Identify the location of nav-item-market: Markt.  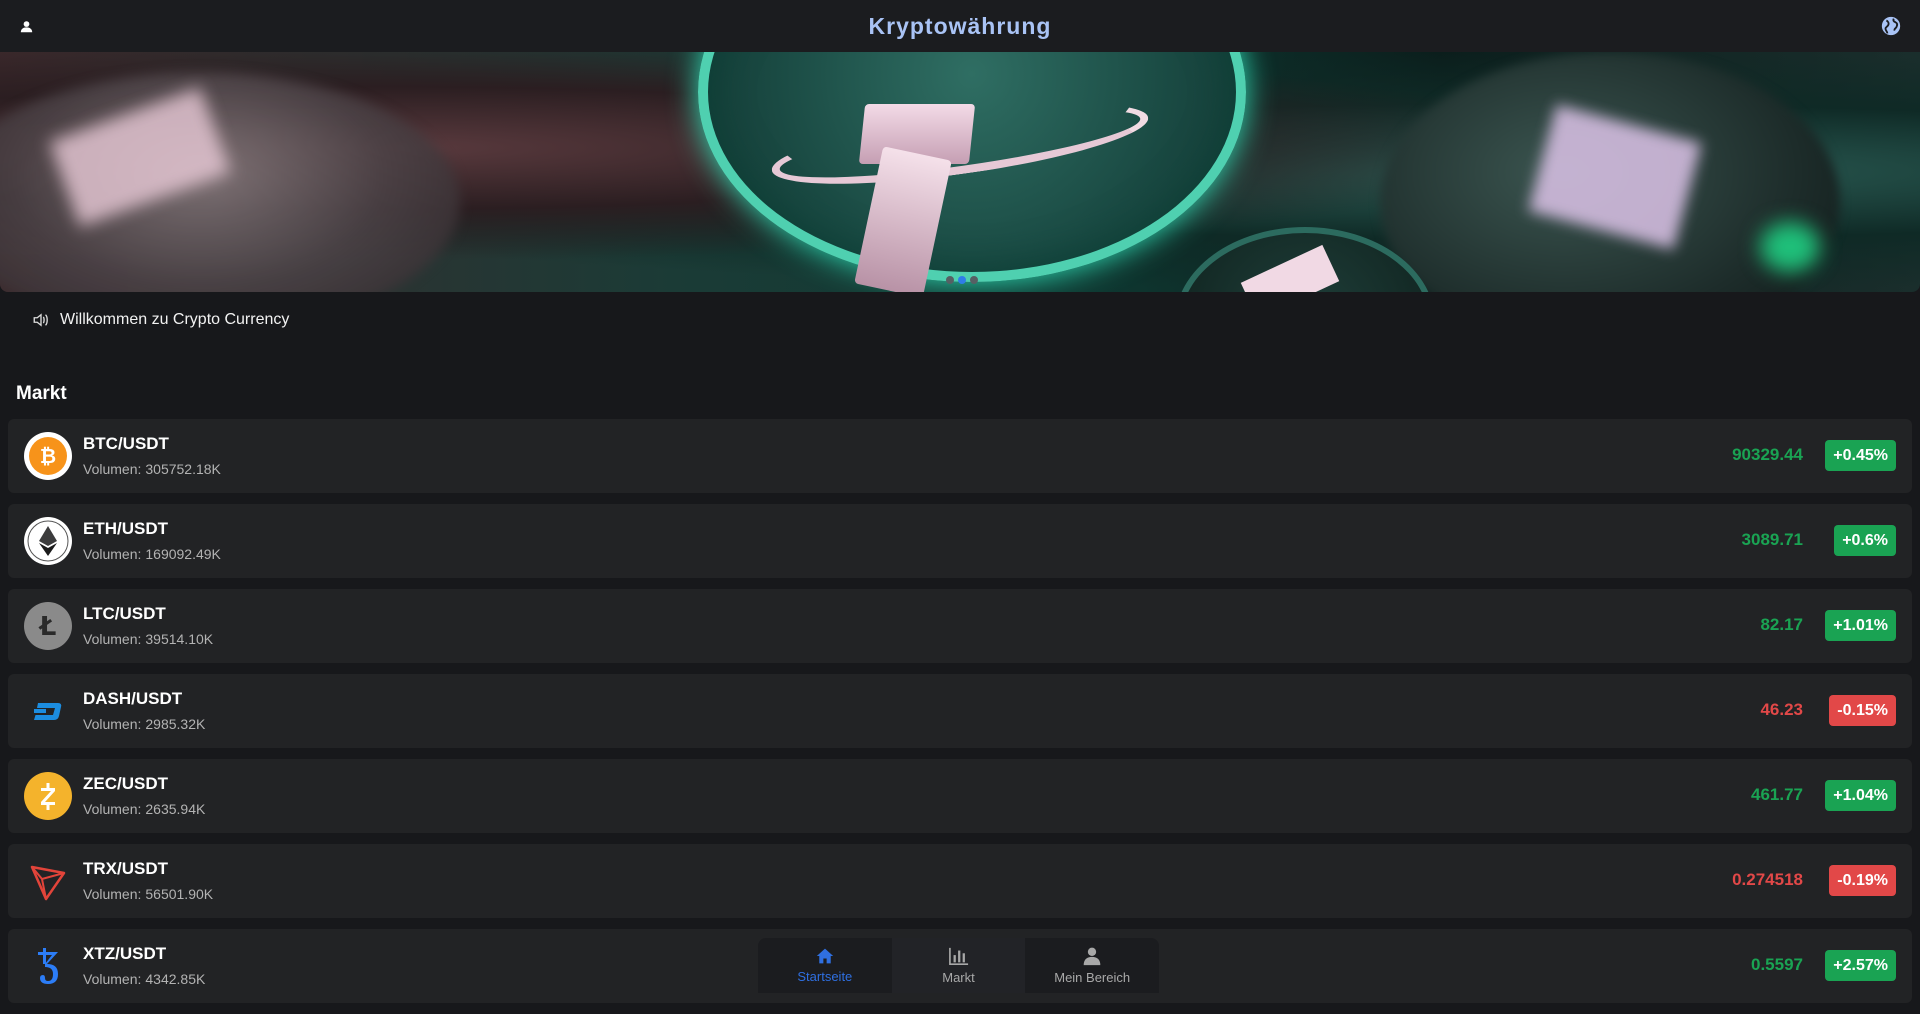
(958, 965).